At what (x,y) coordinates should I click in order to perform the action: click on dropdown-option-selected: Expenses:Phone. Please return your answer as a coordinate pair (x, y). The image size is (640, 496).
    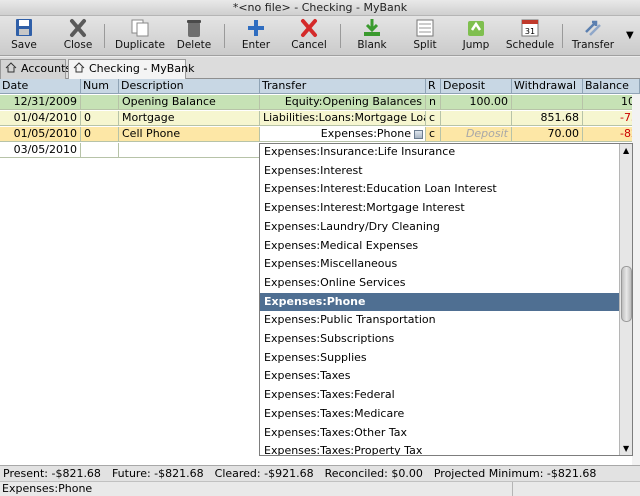
    Looking at the image, I should click on (439, 302).